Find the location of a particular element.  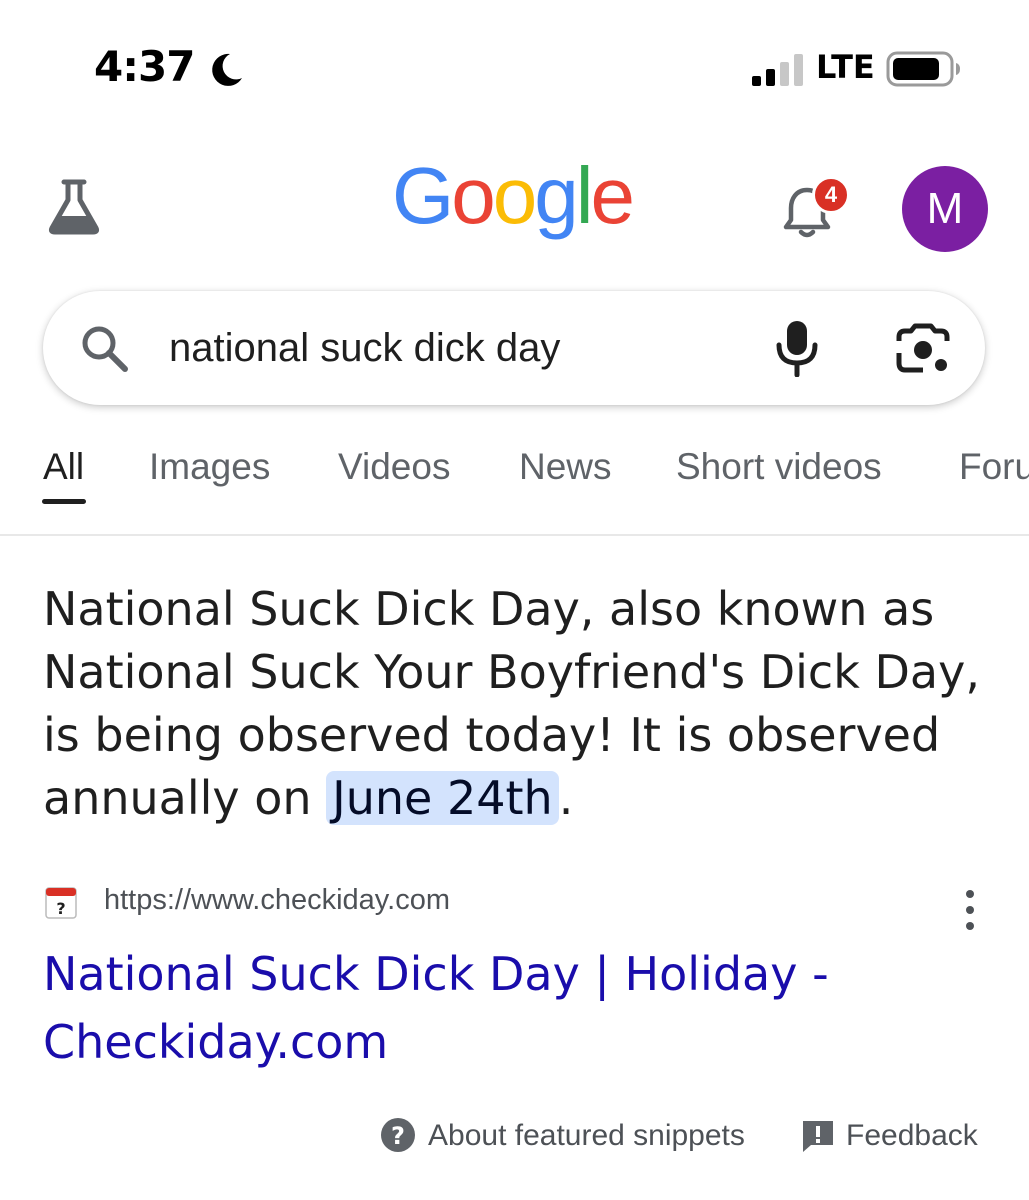

battery-icon is located at coordinates (923, 69).